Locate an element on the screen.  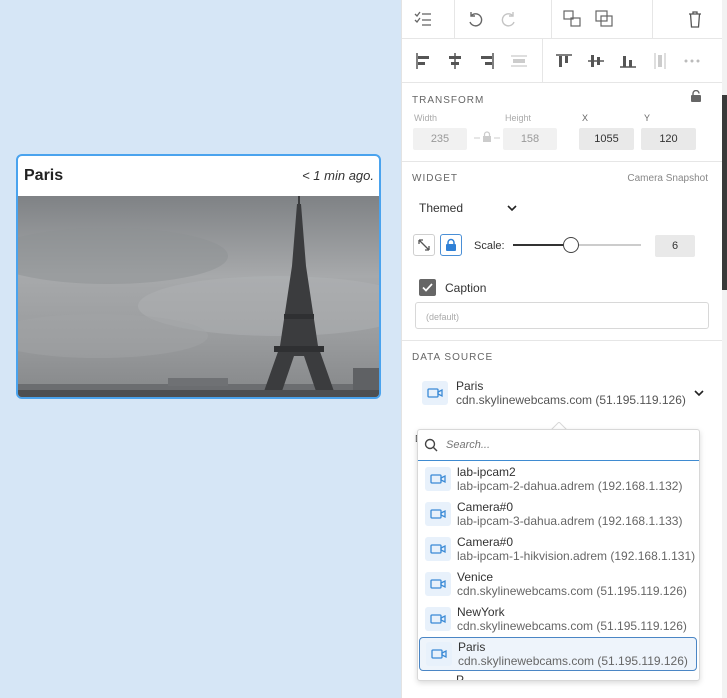
align-bottom-icon is located at coordinates (628, 61).